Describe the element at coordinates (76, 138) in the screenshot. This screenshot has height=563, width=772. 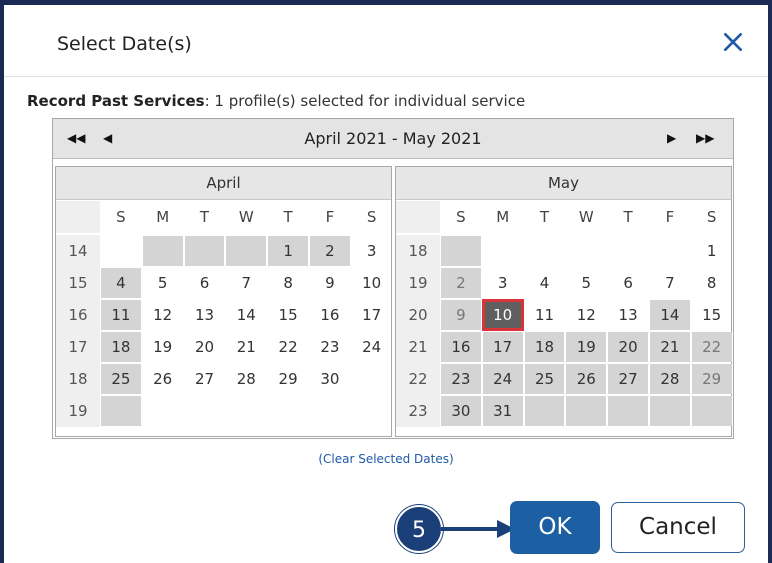
I see `double-left-arrow-icon: ◀◀` at that location.